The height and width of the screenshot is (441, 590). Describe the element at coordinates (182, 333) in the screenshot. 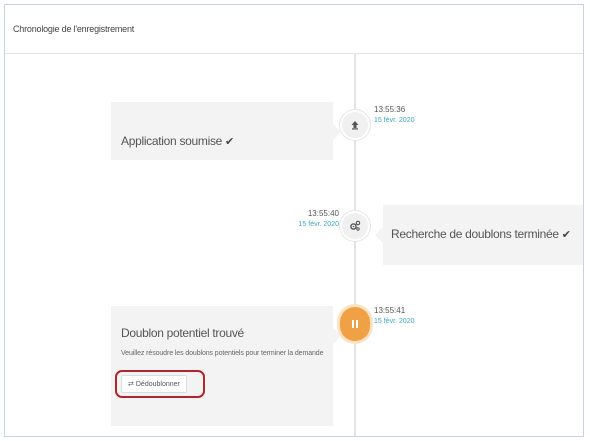

I see `event-title: Doublon potentiel trouvé` at that location.